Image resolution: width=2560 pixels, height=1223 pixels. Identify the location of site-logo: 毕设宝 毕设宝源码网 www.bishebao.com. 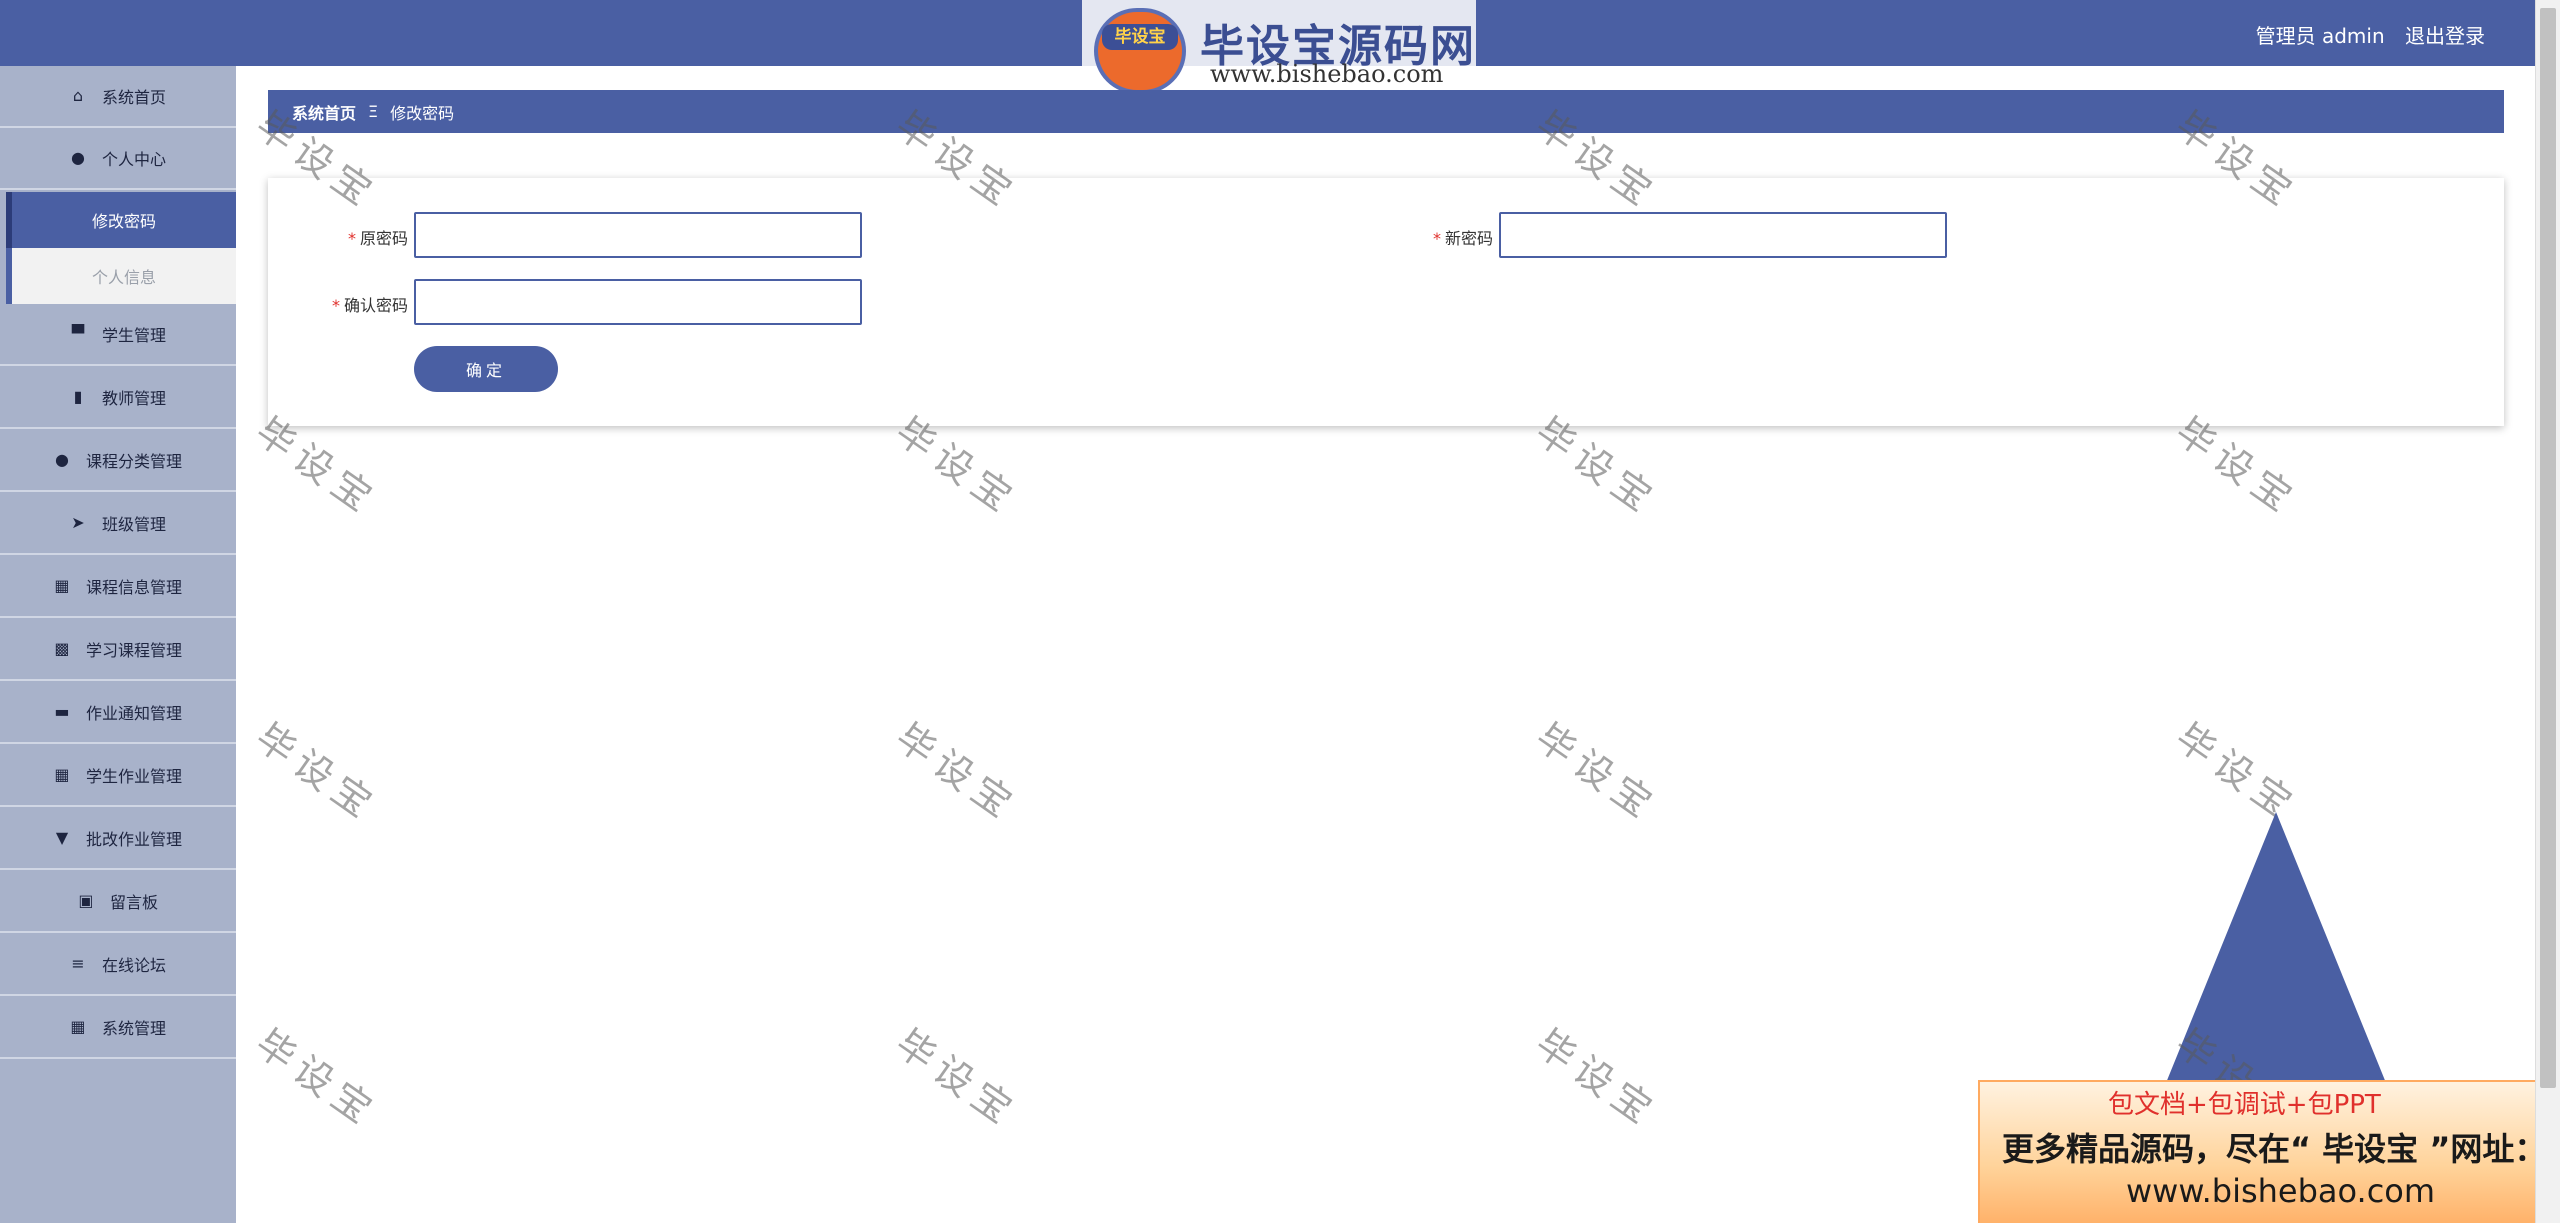
(1279, 51).